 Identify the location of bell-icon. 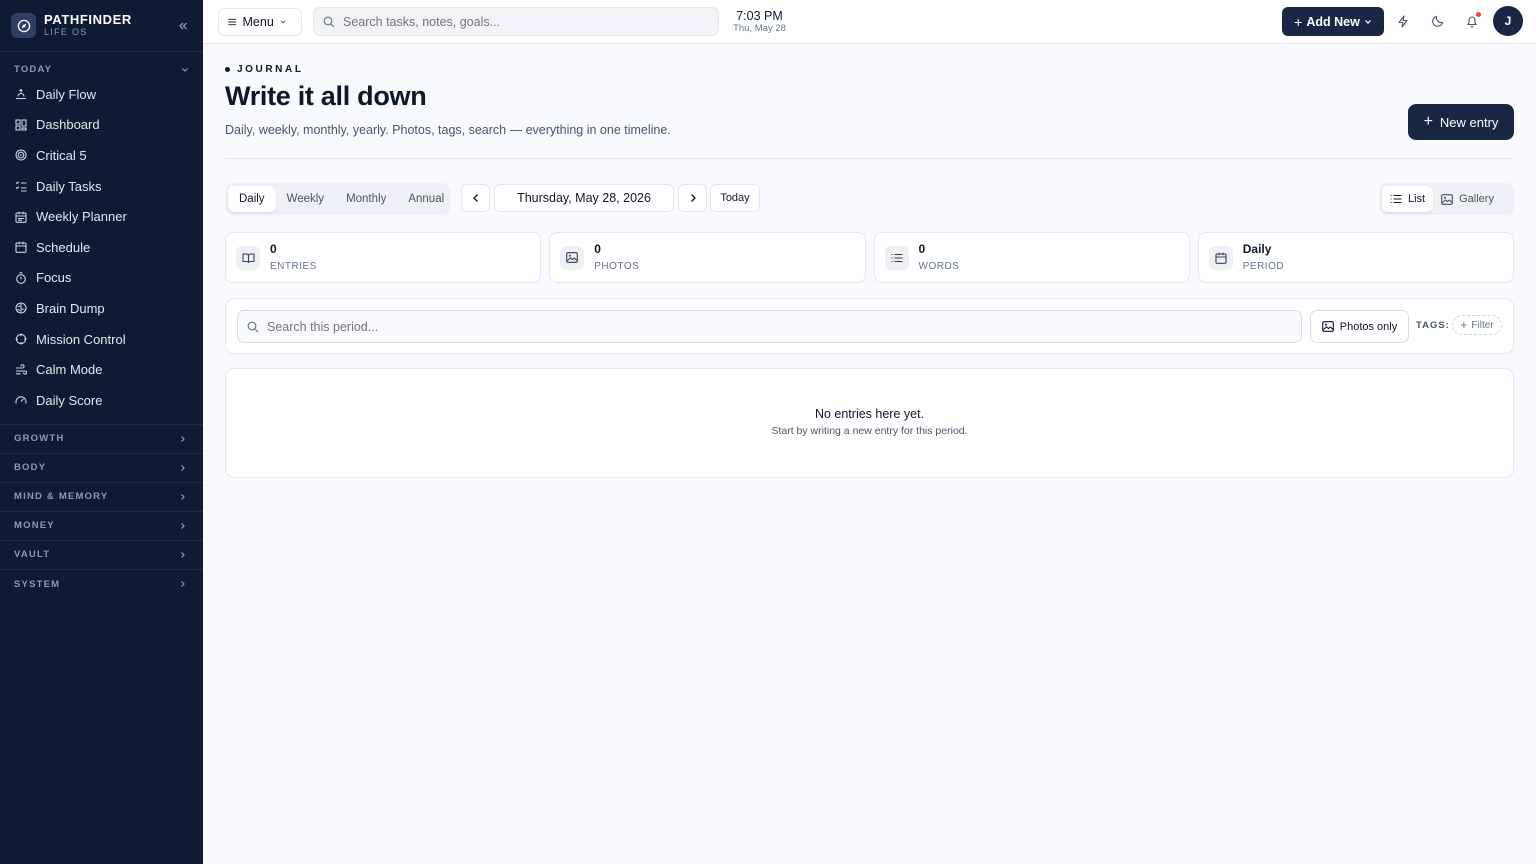
(1472, 20).